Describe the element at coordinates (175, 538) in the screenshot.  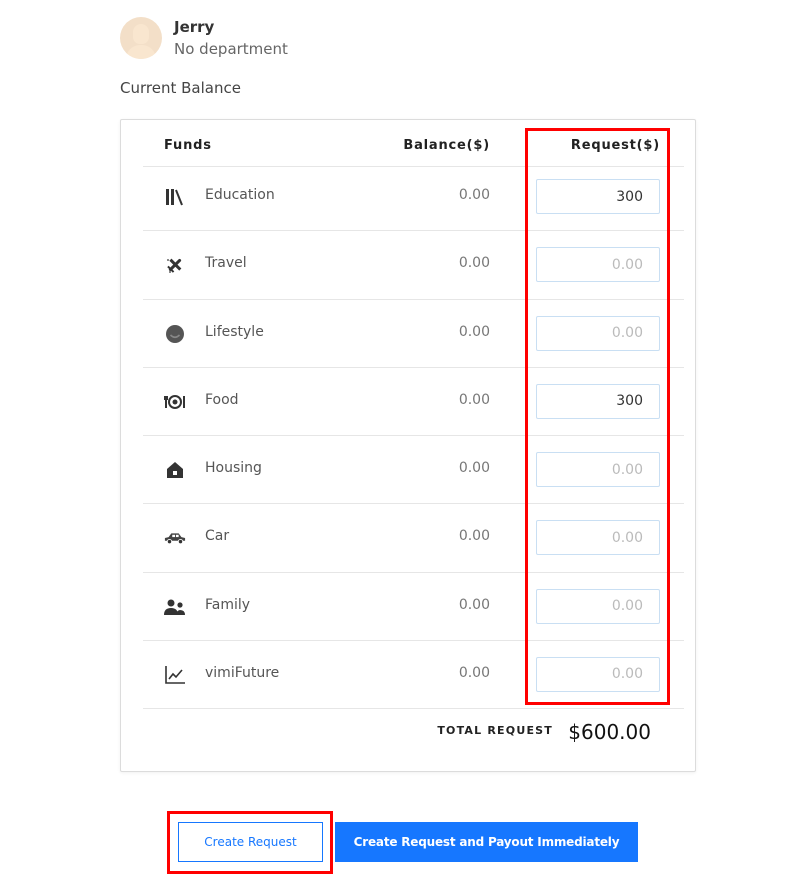
I see `car-icon` at that location.